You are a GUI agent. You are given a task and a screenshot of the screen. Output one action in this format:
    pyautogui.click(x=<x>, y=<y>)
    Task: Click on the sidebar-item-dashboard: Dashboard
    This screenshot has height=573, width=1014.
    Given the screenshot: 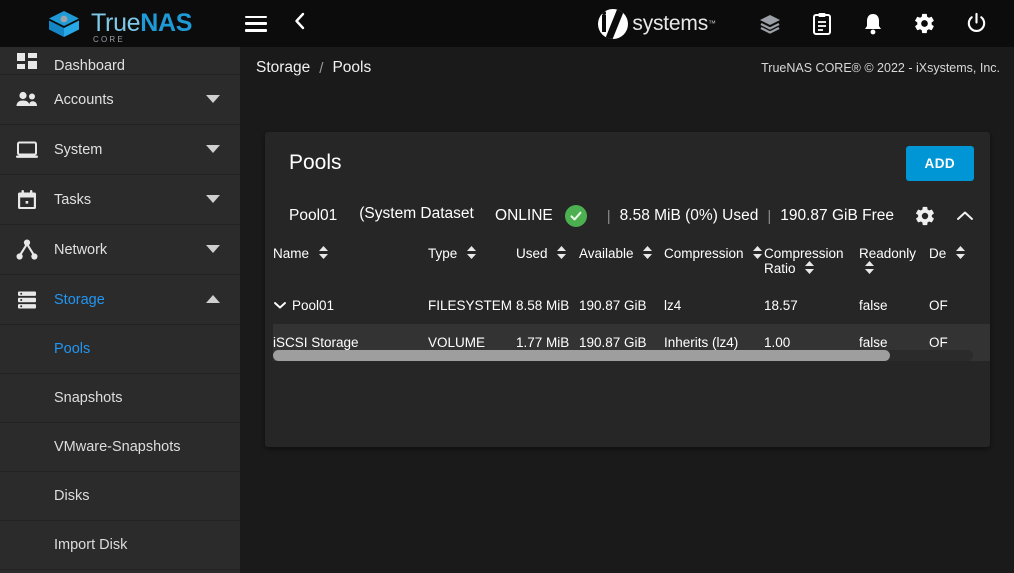 What is the action you would take?
    pyautogui.click(x=120, y=61)
    